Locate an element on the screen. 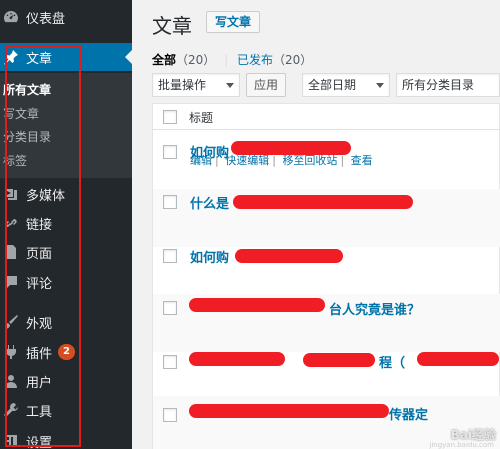  sidebar-item-label: 工具 is located at coordinates (39, 412).